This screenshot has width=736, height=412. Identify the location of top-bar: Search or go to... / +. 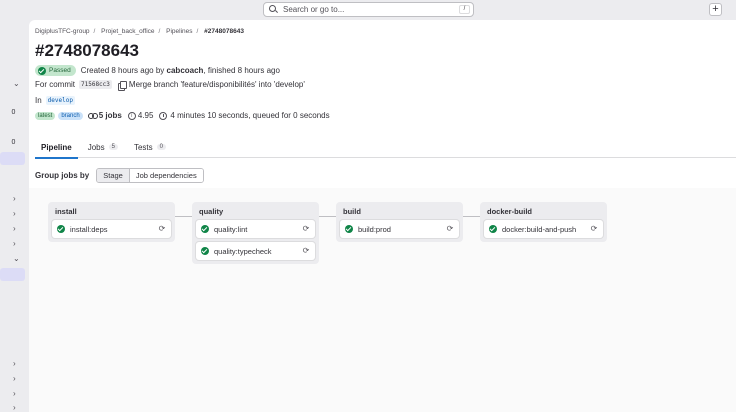
(368, 10).